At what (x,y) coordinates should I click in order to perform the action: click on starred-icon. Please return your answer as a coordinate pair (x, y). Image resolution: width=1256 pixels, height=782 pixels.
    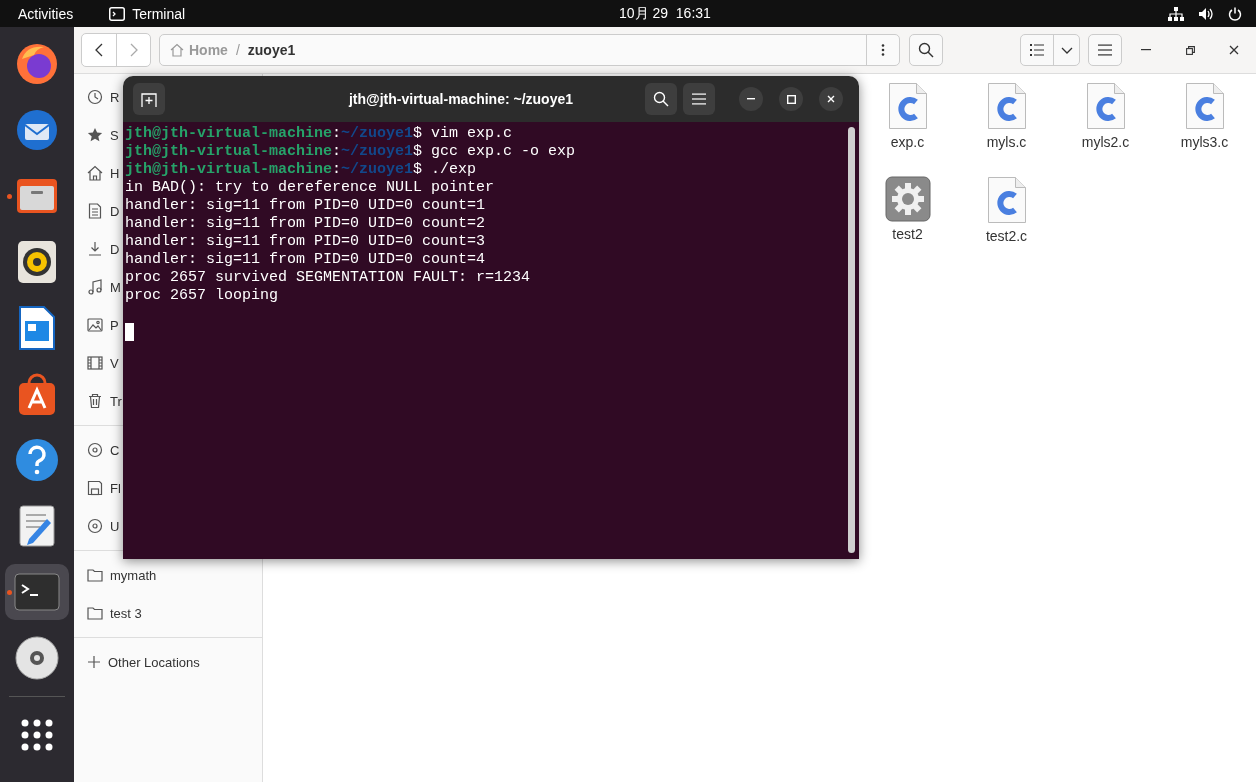
    Looking at the image, I should click on (95, 135).